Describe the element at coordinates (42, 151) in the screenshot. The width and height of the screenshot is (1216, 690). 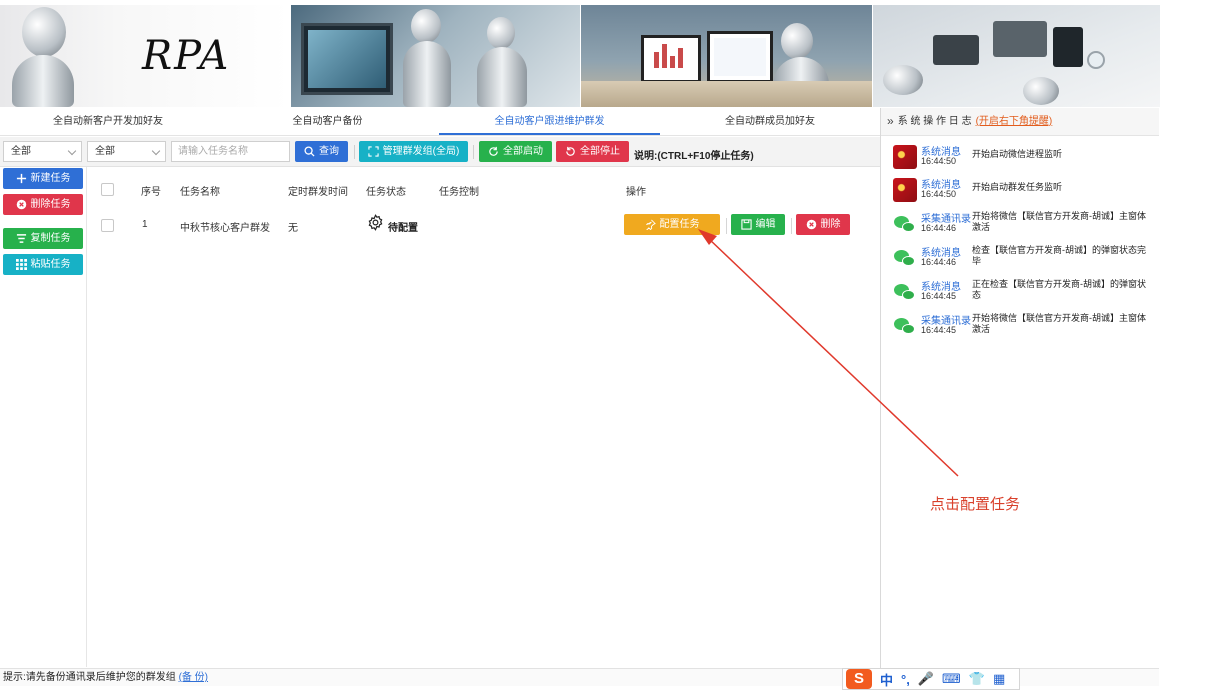
I see `filter-select-1: 全部` at that location.